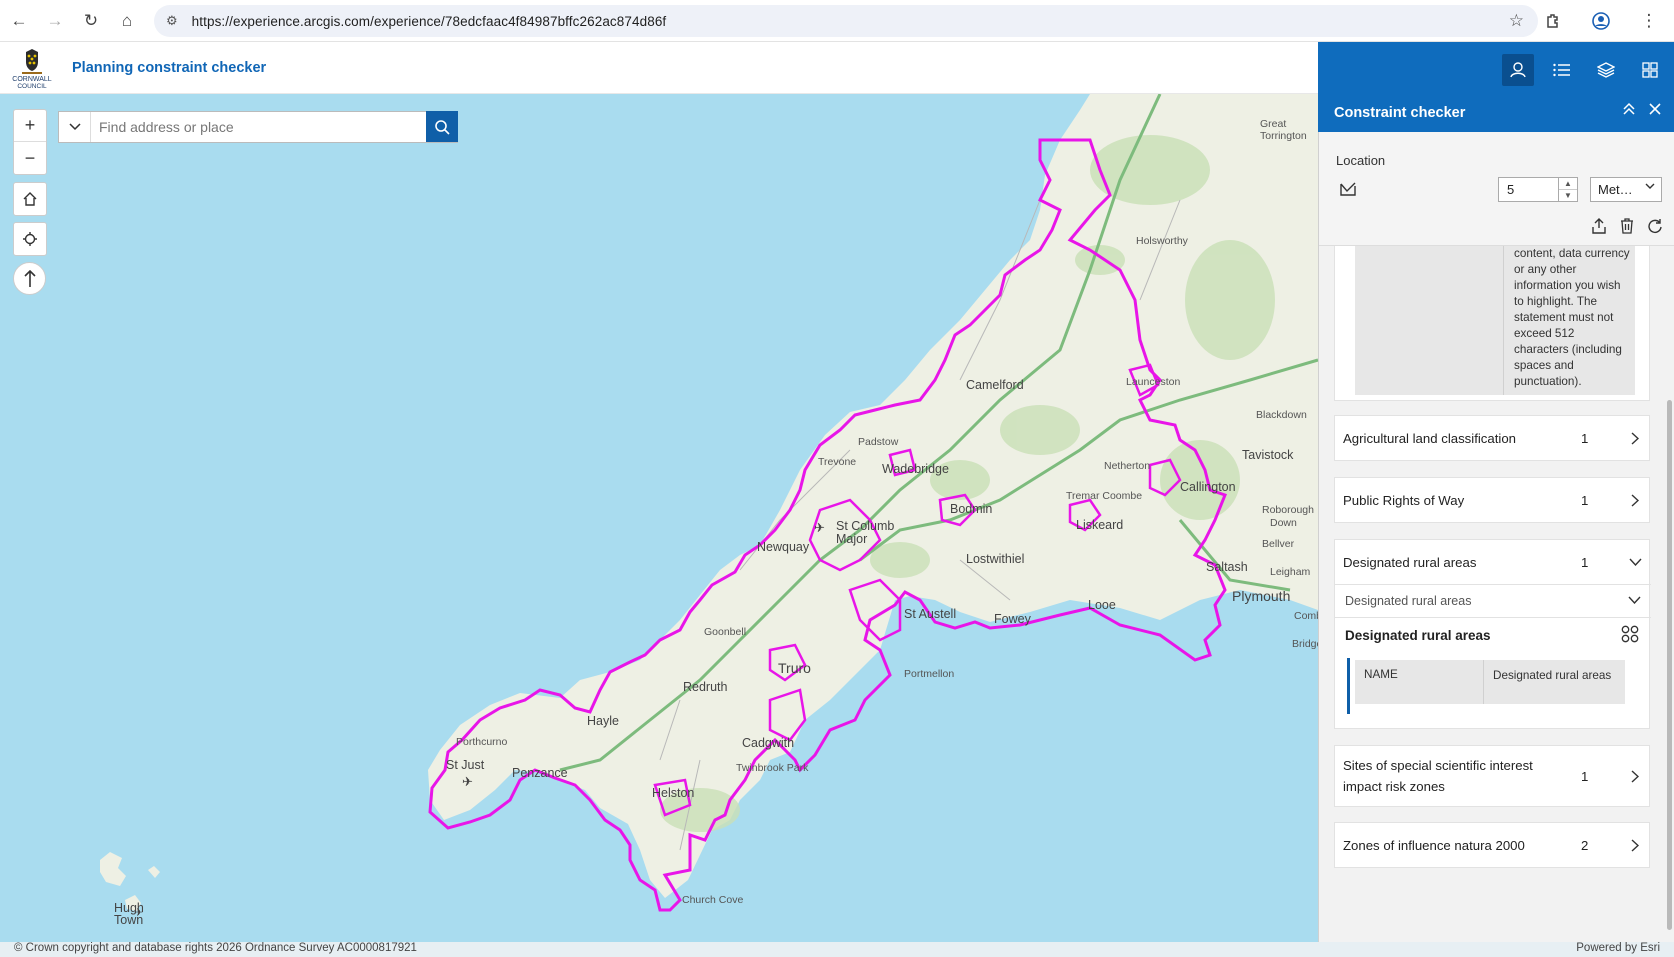 The image size is (1674, 957). Describe the element at coordinates (1492, 438) in the screenshot. I see `layer-card-agricultural: Agricultural land classification 1` at that location.